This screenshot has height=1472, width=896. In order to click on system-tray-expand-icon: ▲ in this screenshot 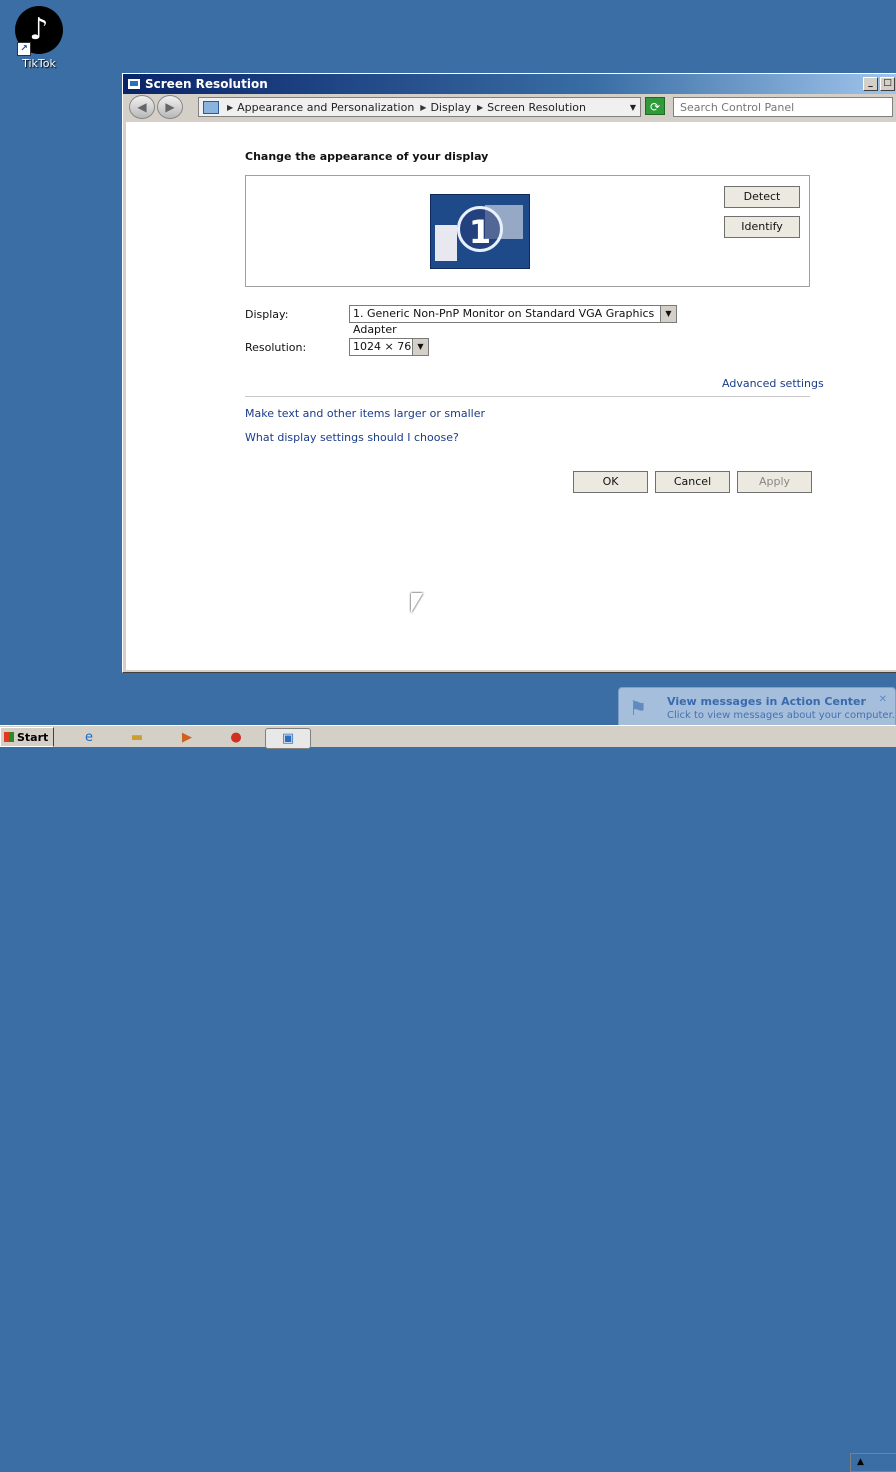, I will do `click(873, 1462)`.